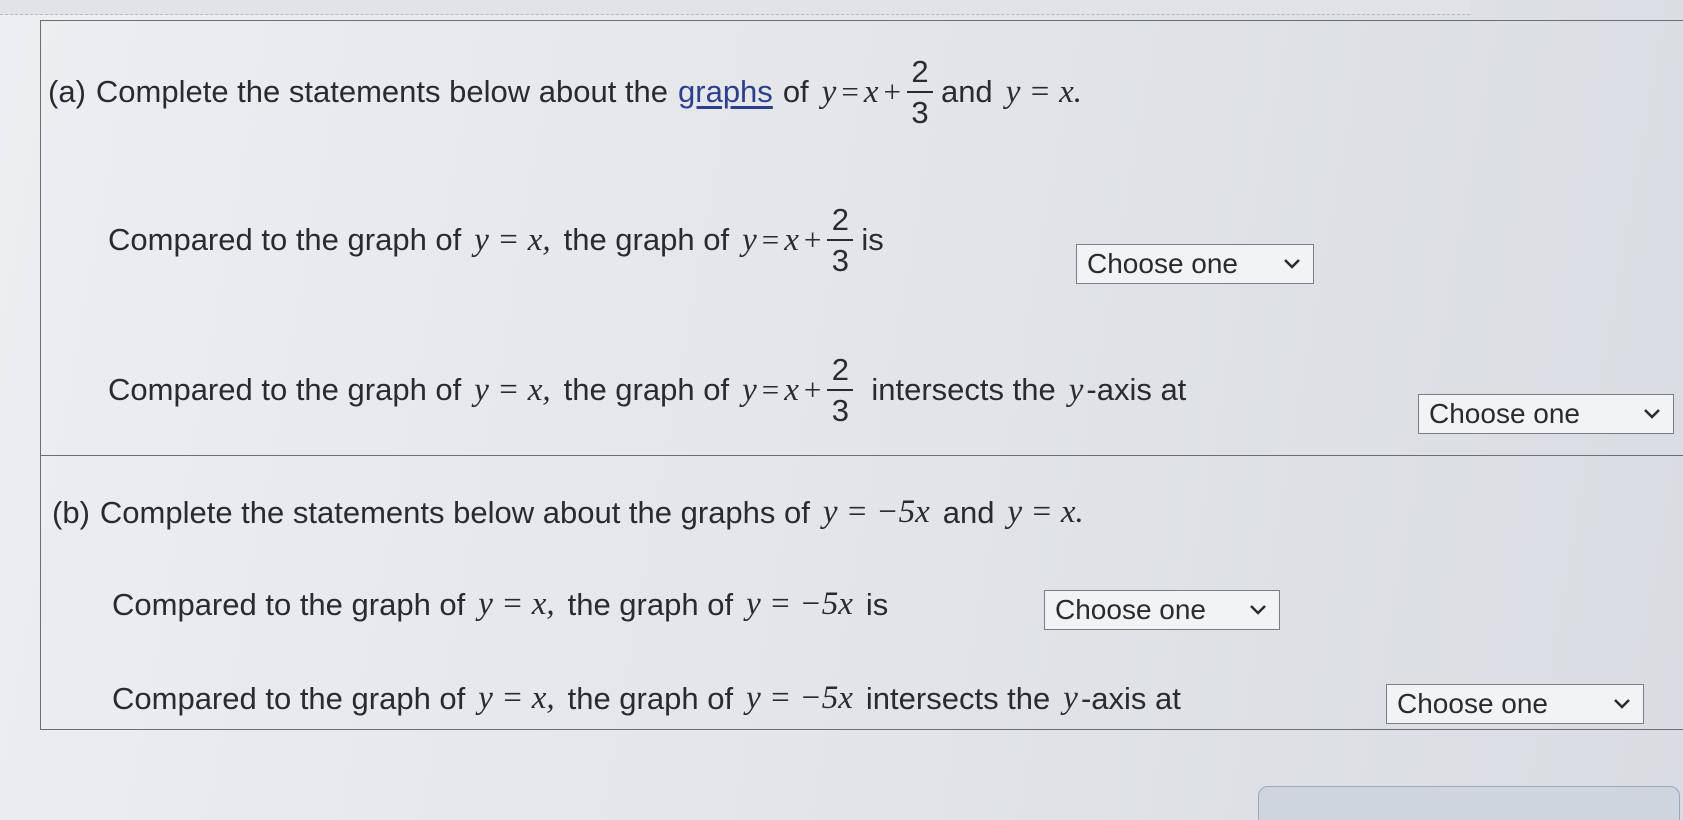 The image size is (1683, 820). I want to click on part-b-label: (b), so click(71, 512).